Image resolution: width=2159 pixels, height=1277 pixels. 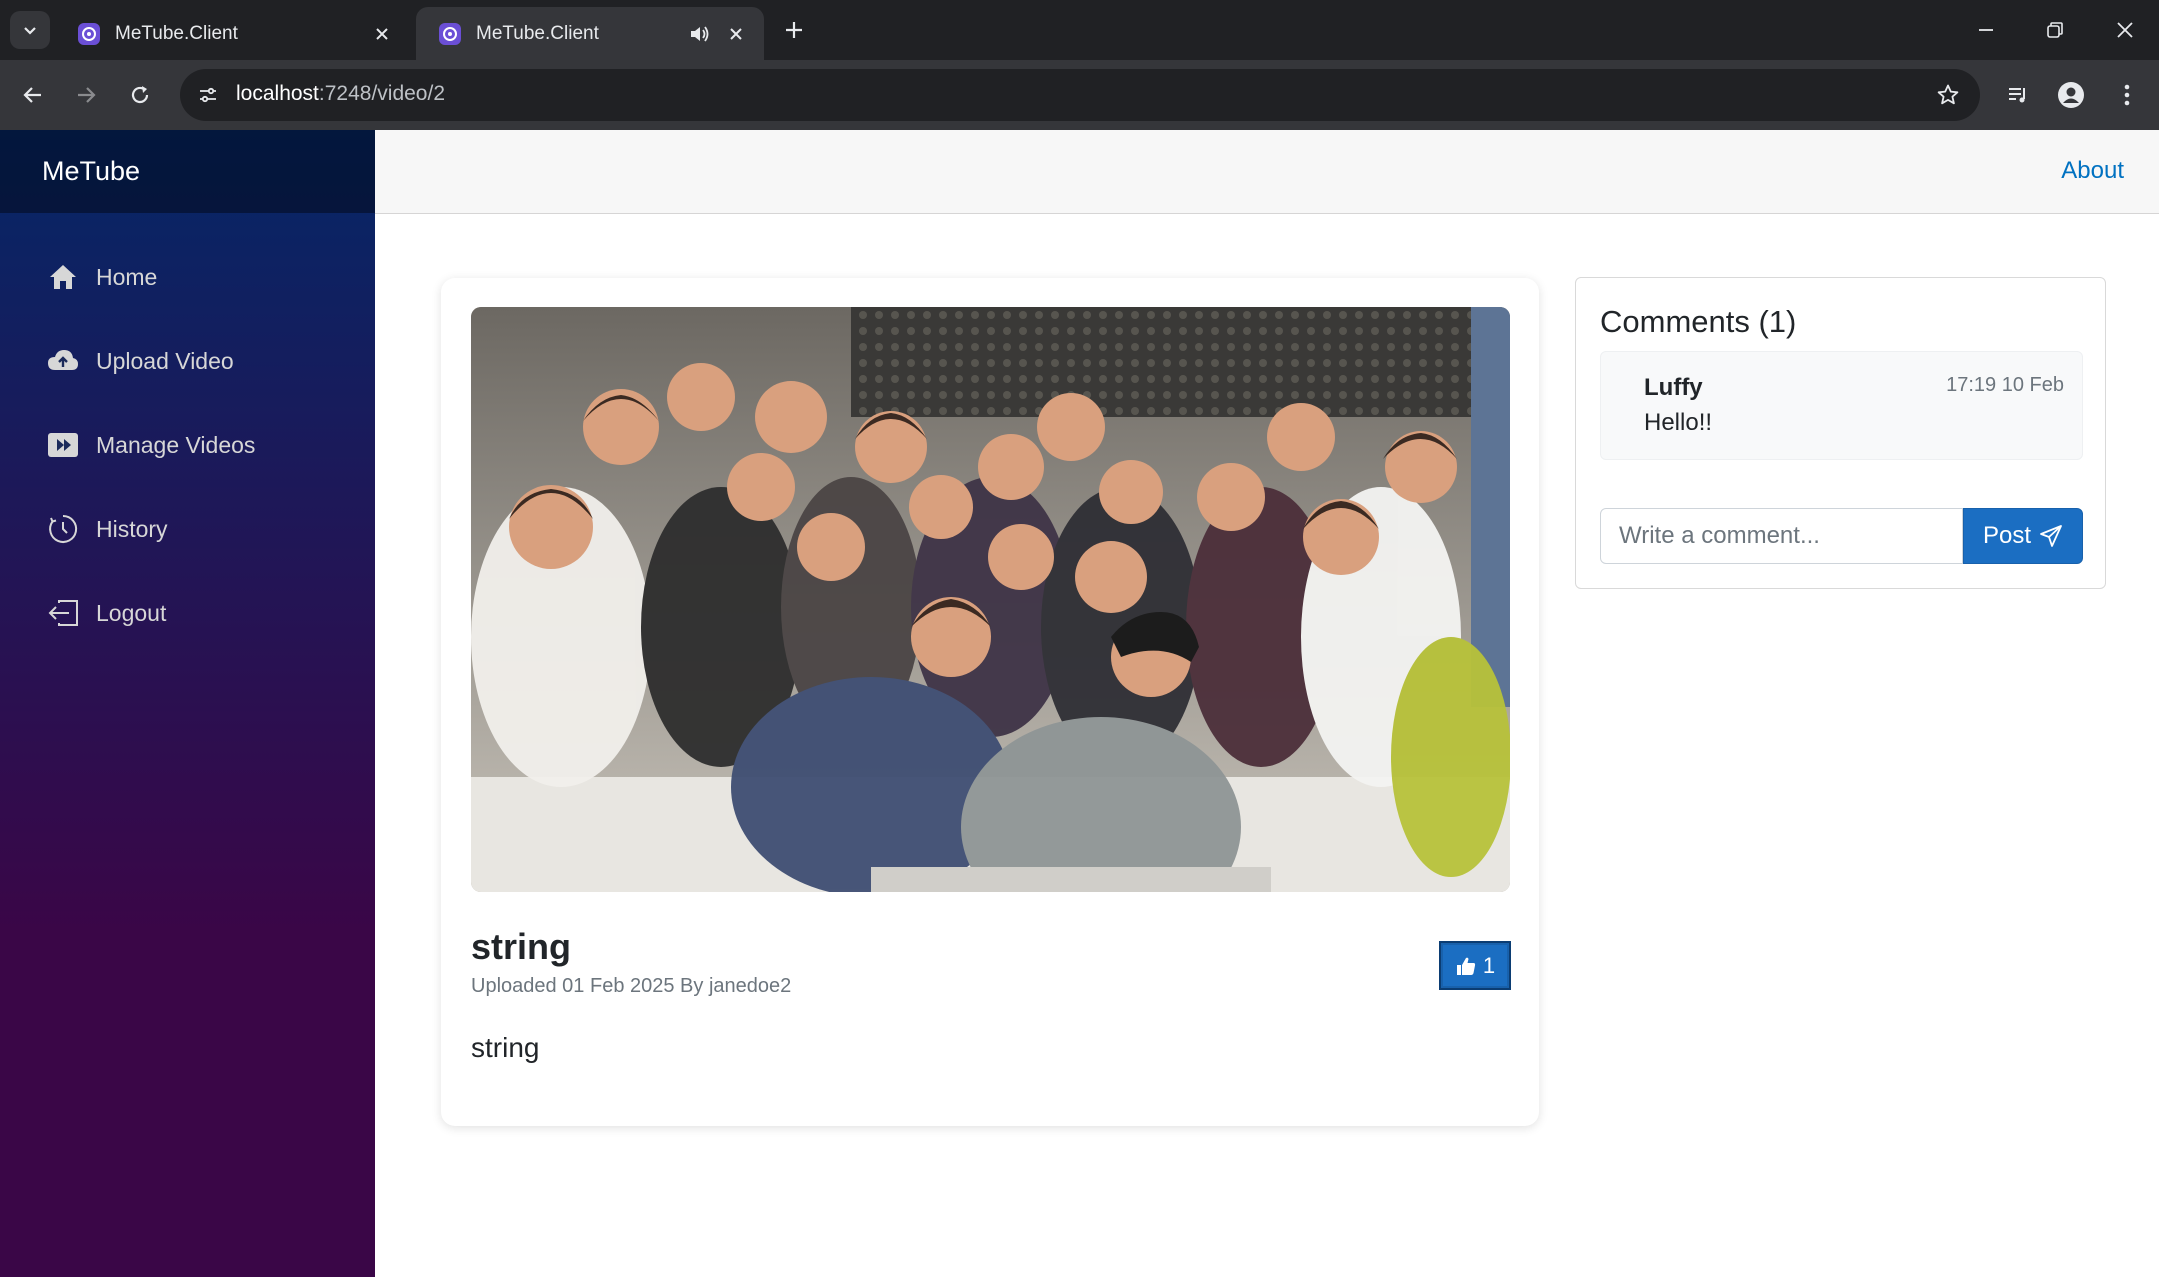 I want to click on site-info-button, so click(x=208, y=95).